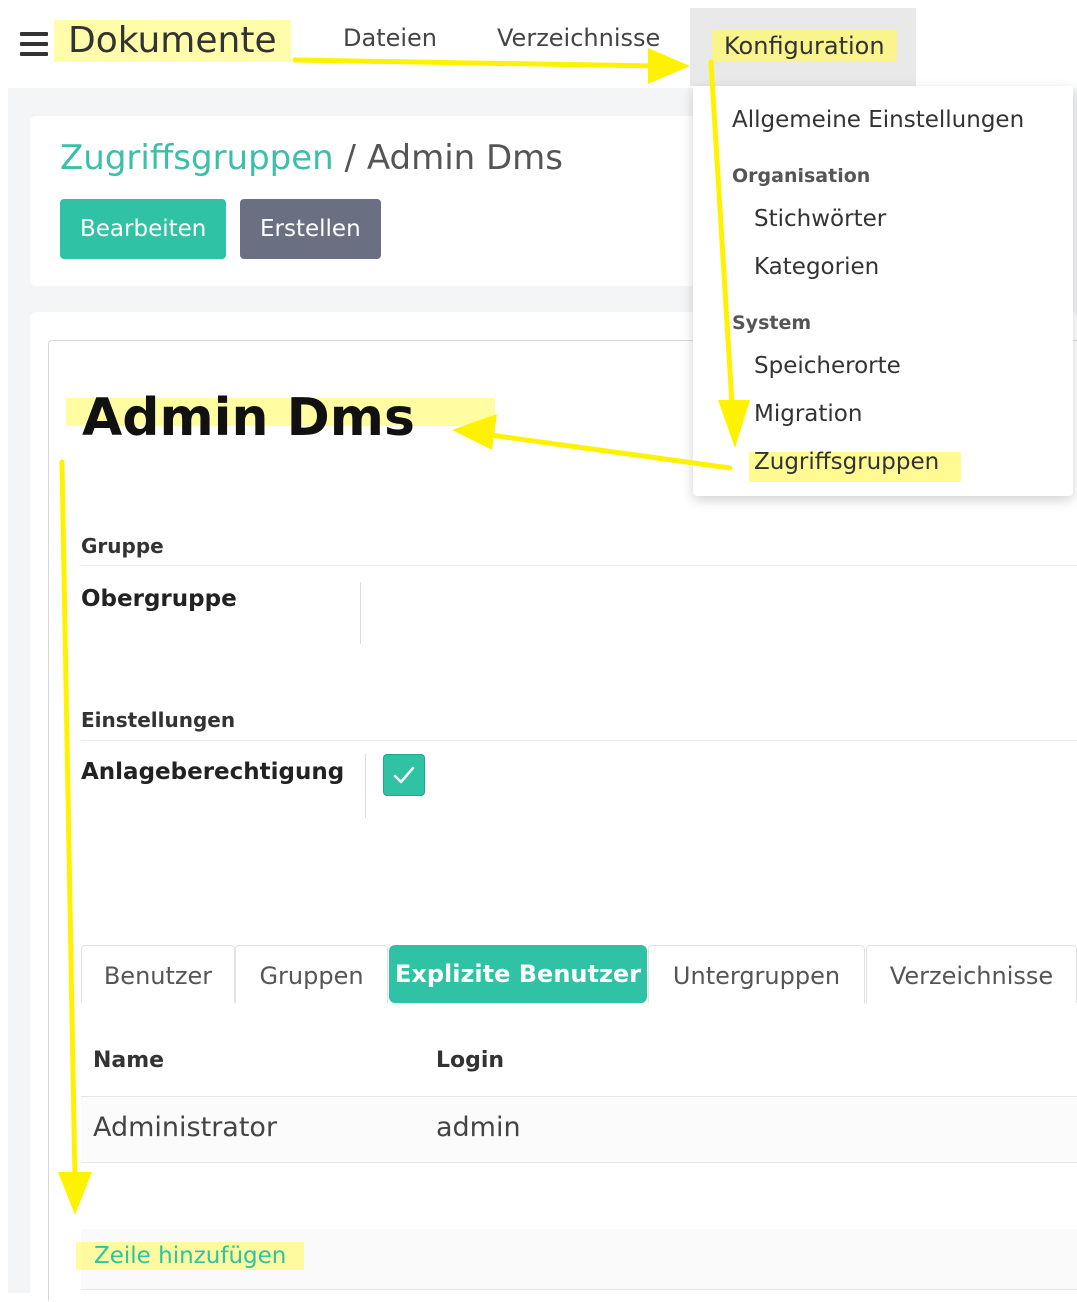 This screenshot has height=1302, width=1077. Describe the element at coordinates (158, 974) in the screenshot. I see `tab-benutzer: Benutzer` at that location.